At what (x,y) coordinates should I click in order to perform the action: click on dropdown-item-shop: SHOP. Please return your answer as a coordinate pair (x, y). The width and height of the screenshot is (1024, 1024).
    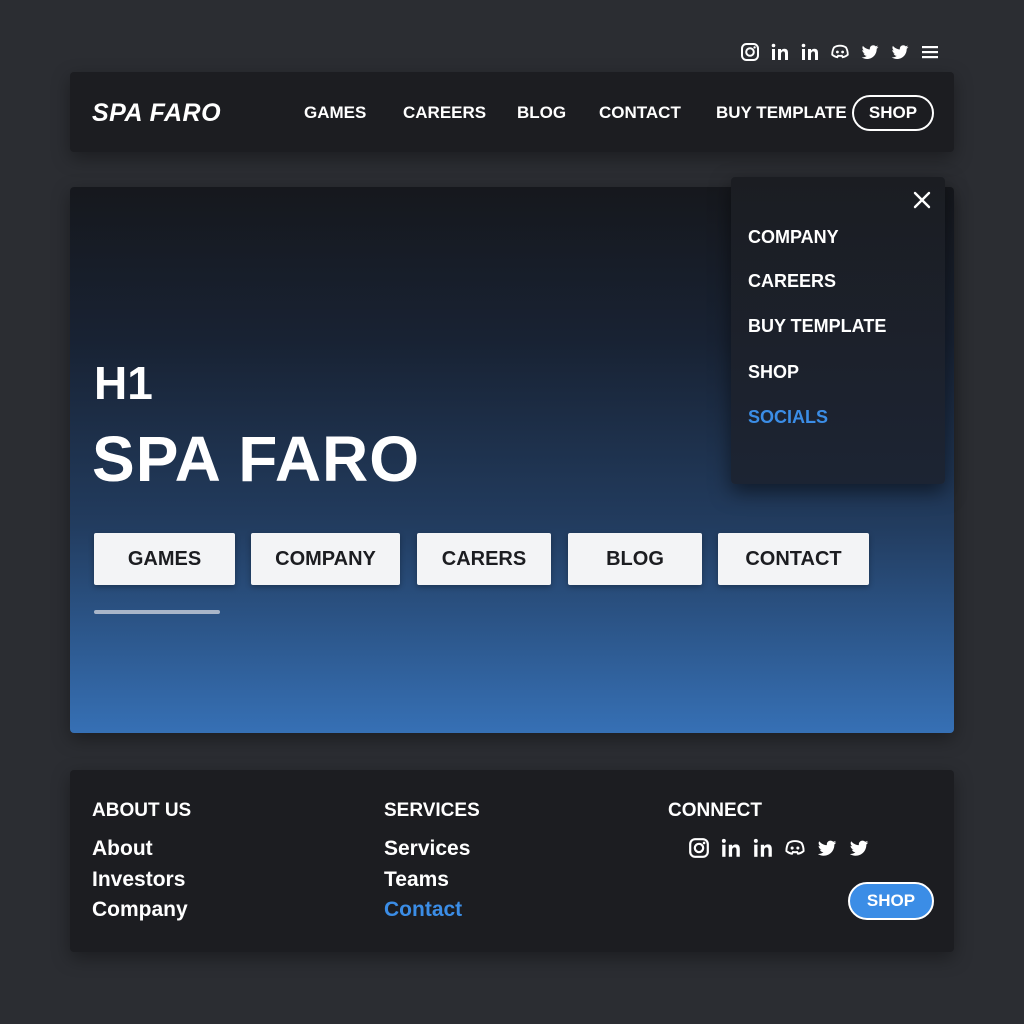
    Looking at the image, I should click on (773, 372).